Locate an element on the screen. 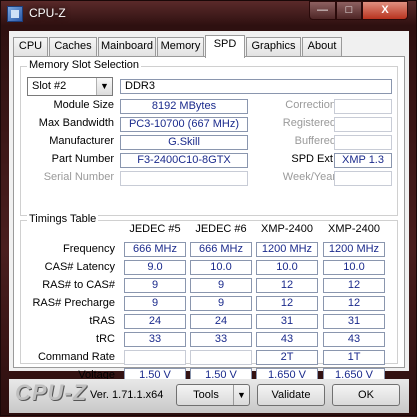 The image size is (417, 417). tab-memory: Memory is located at coordinates (180, 46).